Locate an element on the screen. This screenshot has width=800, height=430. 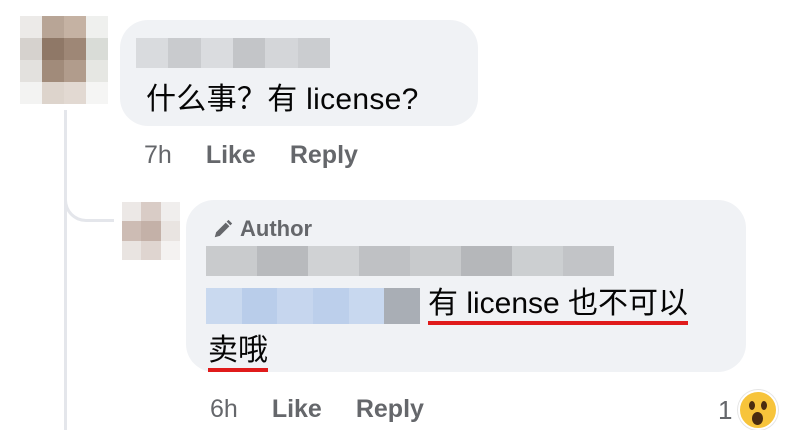
comment-text: 什么事？有 license? is located at coordinates (282, 99).